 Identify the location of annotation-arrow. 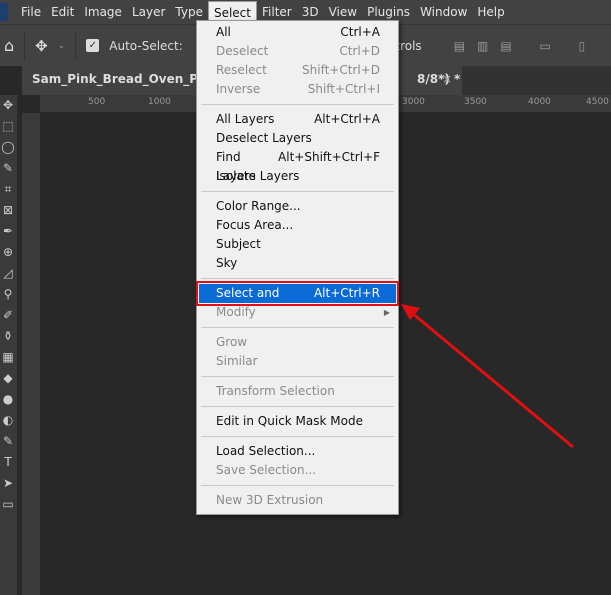
(487, 376).